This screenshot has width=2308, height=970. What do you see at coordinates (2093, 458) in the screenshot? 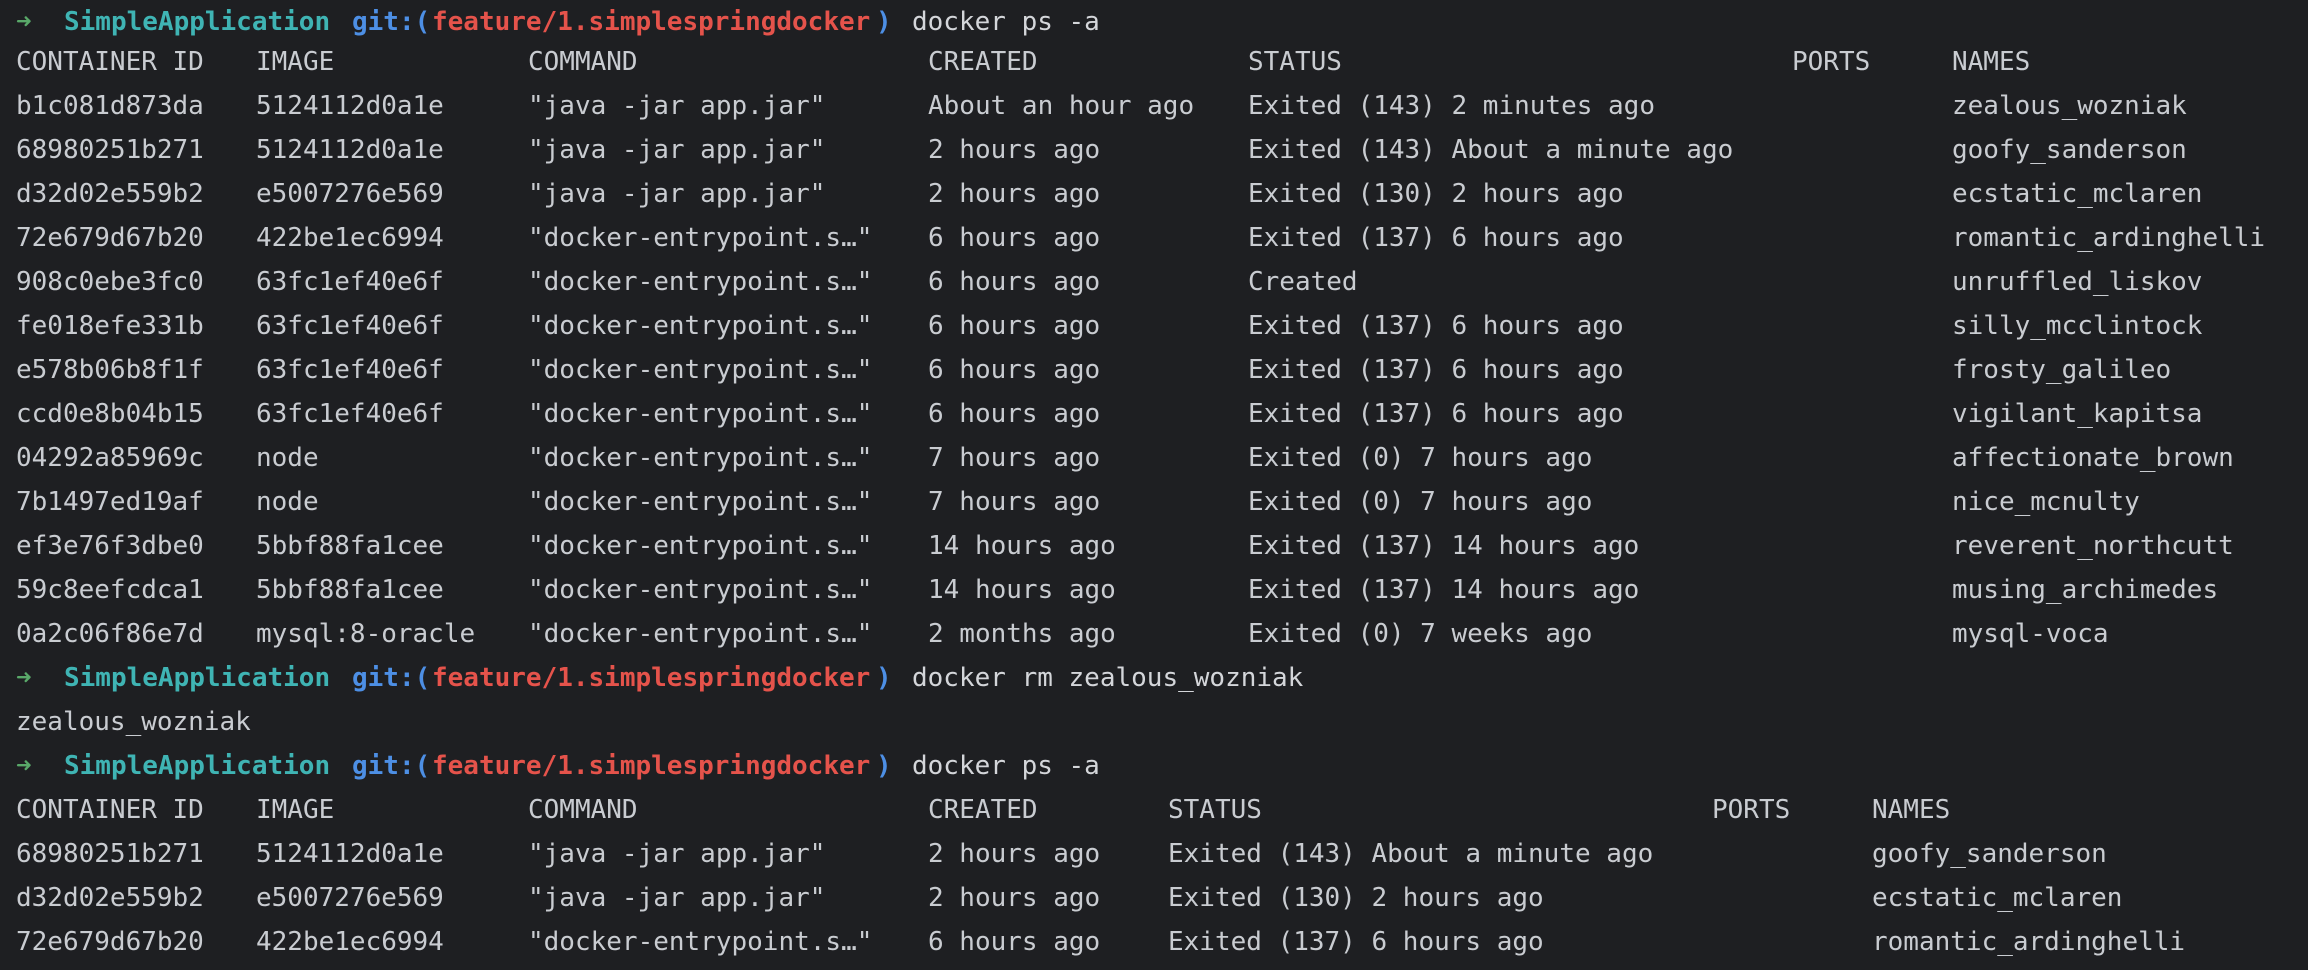
I see `container-name: affectionate_brown` at bounding box center [2093, 458].